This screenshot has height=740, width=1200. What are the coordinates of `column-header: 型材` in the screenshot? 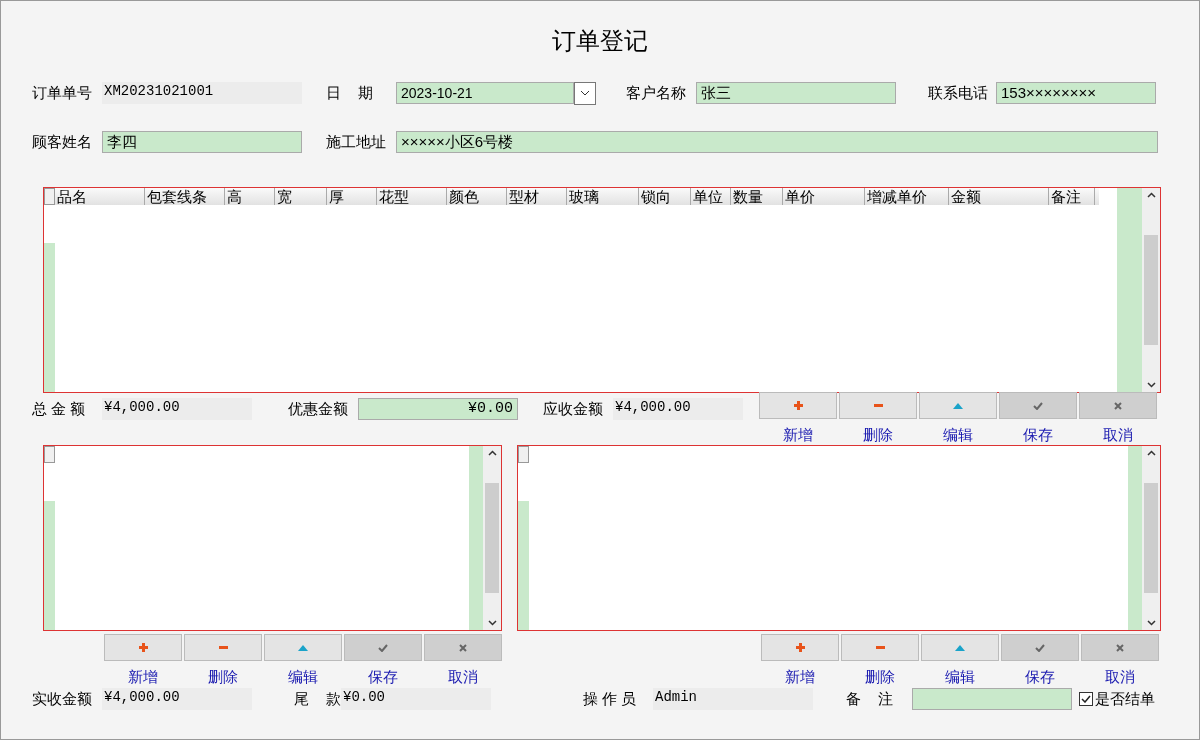 It's located at (537, 196).